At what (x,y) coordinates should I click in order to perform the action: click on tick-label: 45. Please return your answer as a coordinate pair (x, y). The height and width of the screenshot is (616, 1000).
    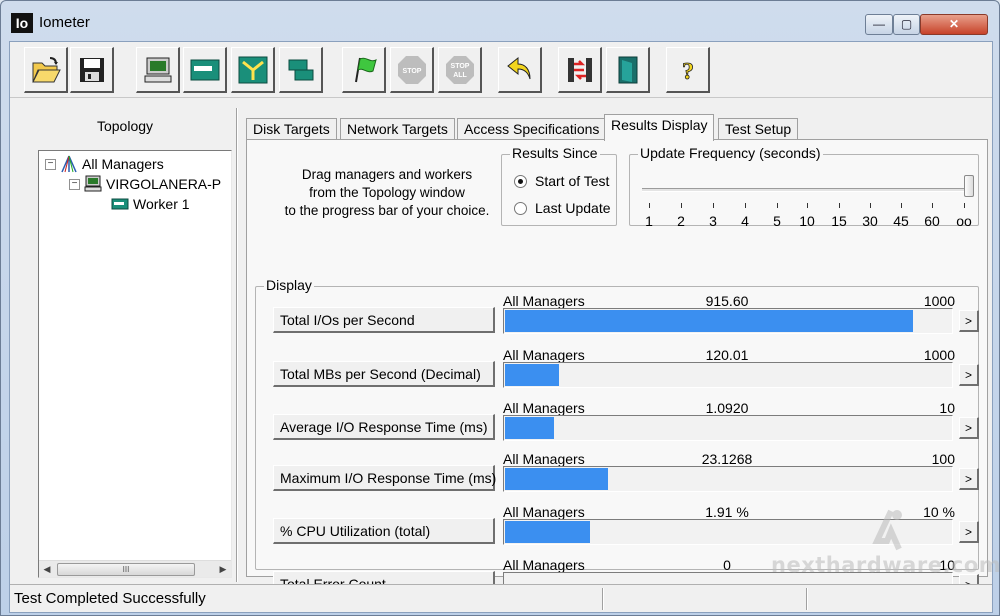
    Looking at the image, I should click on (901, 221).